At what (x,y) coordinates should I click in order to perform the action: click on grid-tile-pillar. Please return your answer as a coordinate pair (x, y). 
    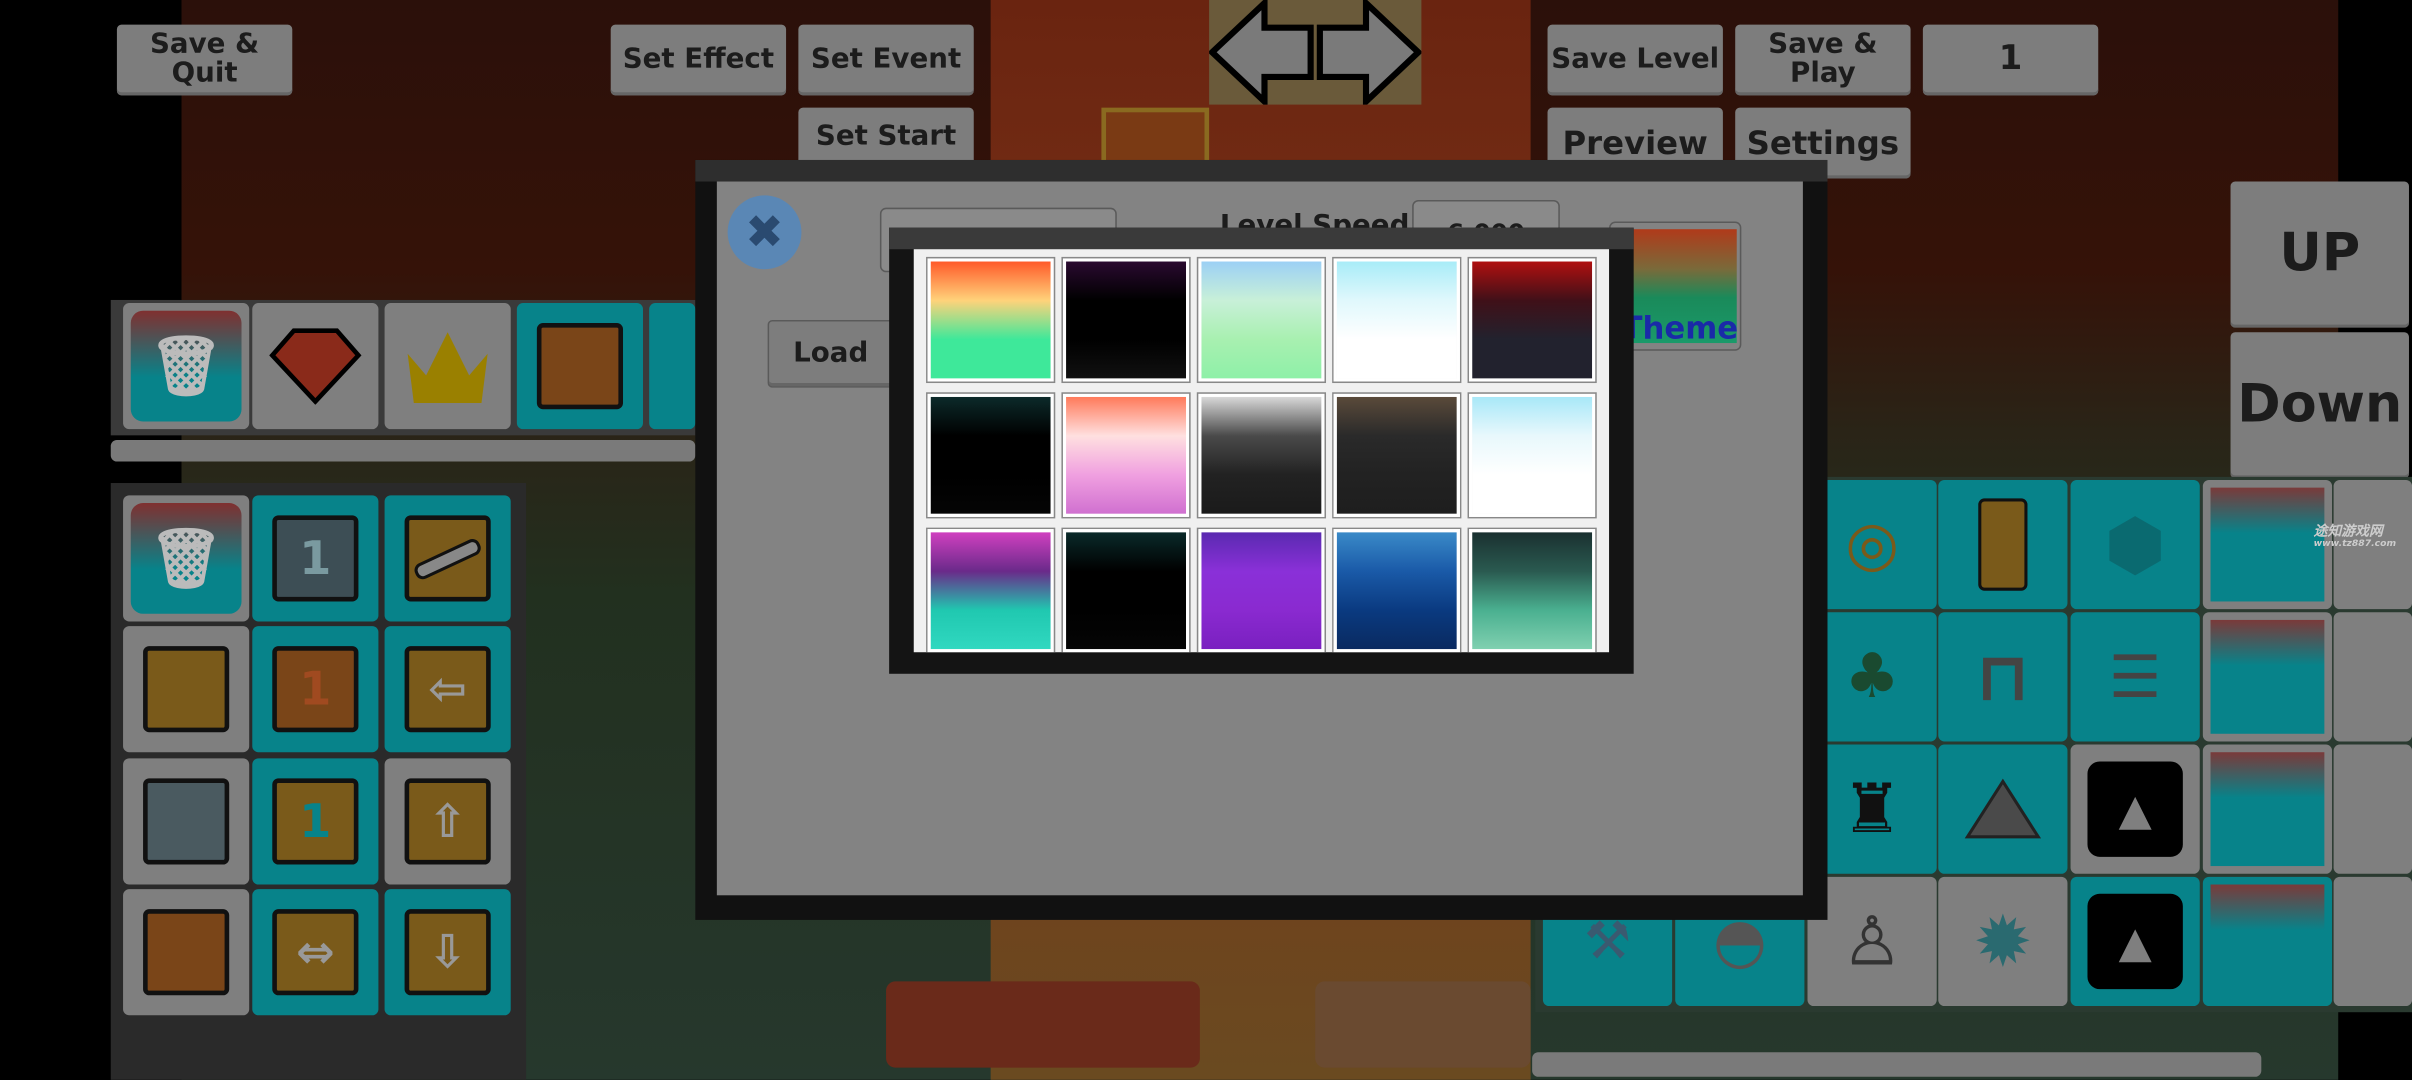
    Looking at the image, I should click on (2003, 544).